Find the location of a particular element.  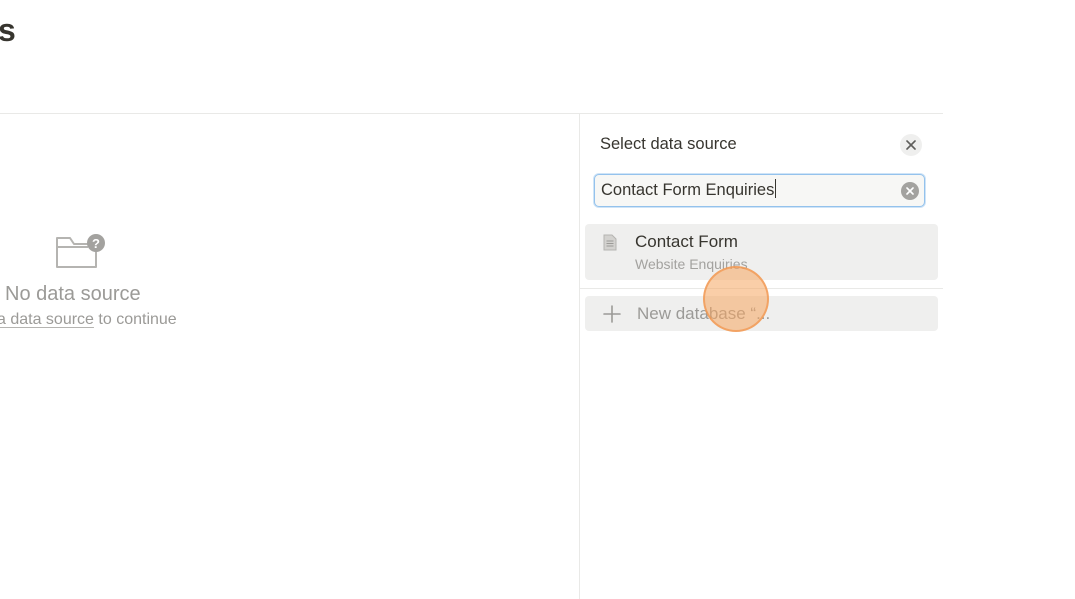

list-divider is located at coordinates (761, 288).